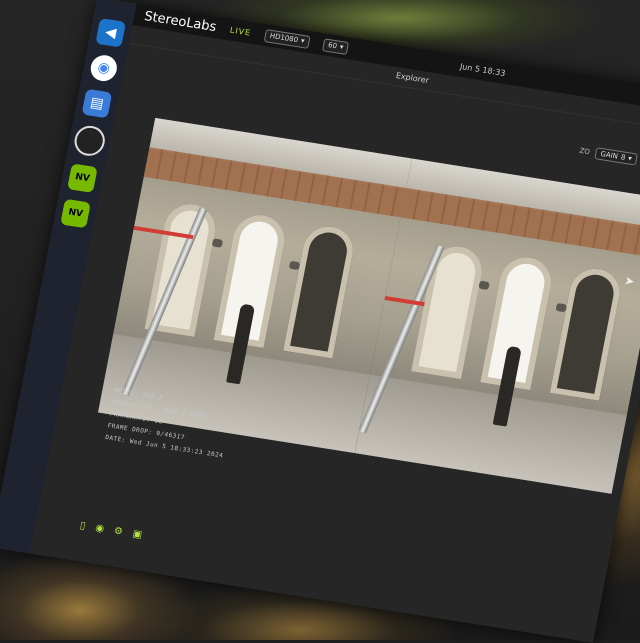  Describe the element at coordinates (240, 31) in the screenshot. I see `live-label: LIVE` at that location.